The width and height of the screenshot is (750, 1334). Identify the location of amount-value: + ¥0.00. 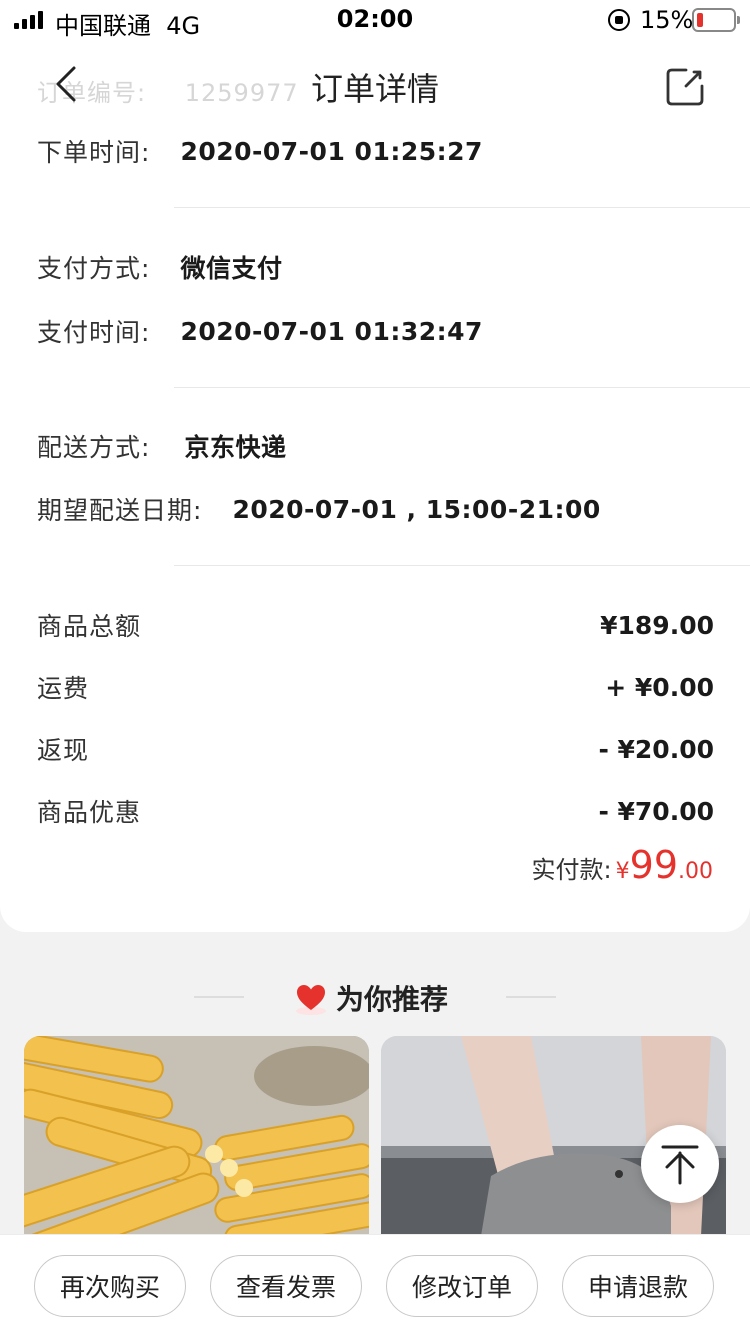
(659, 687).